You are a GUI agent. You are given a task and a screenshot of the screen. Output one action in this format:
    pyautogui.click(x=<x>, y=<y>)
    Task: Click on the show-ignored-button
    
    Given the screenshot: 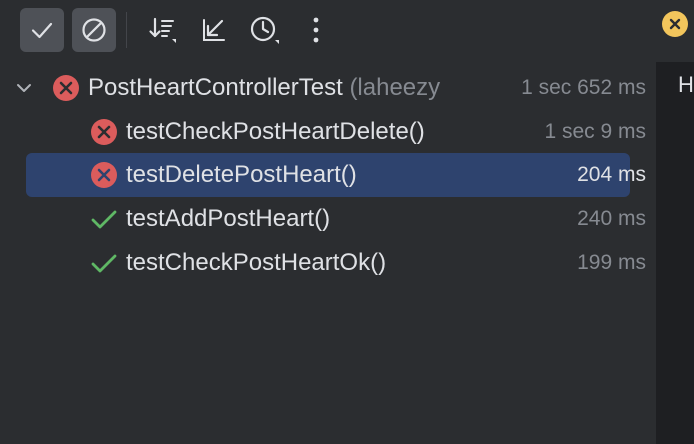 What is the action you would take?
    pyautogui.click(x=94, y=30)
    